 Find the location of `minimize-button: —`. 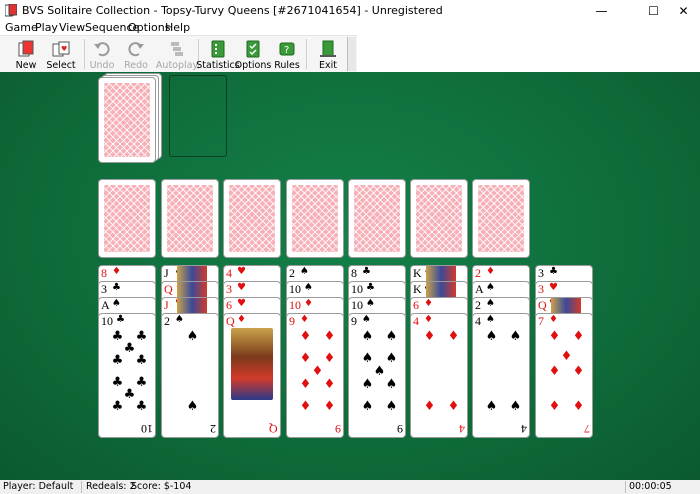

minimize-button: — is located at coordinates (601, 10).